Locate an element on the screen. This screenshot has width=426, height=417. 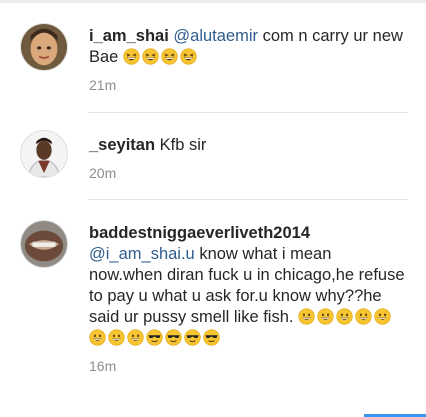
comment-timestamp: 21m is located at coordinates (103, 85).